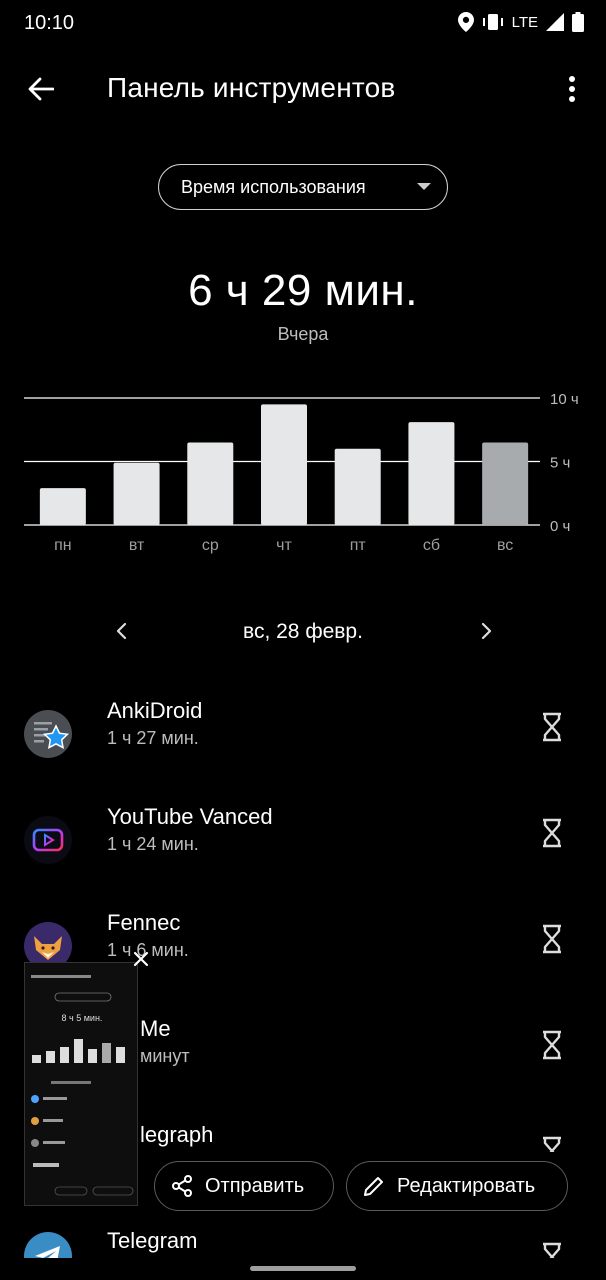 Image resolution: width=606 pixels, height=1280 pixels. Describe the element at coordinates (182, 1186) in the screenshot. I see `share-icon` at that location.